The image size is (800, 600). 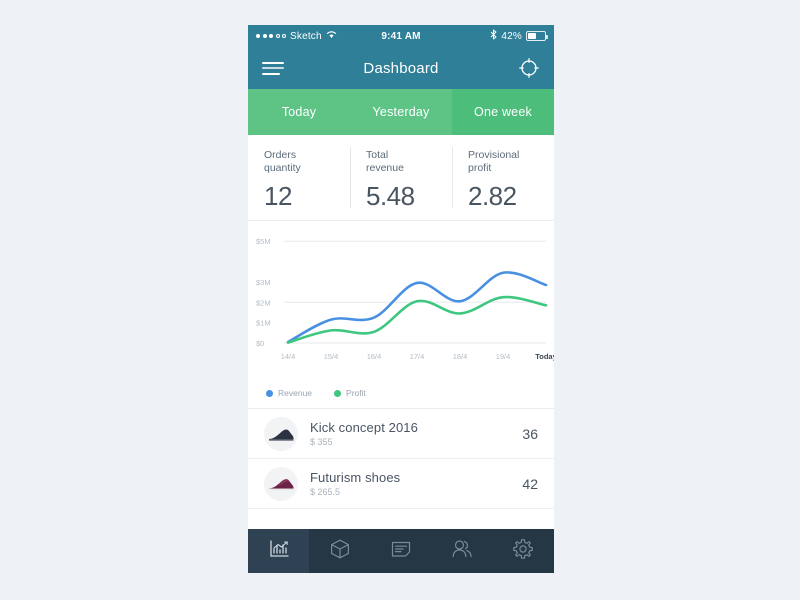 What do you see at coordinates (295, 393) in the screenshot?
I see `legend-label-revenue: Revenue` at bounding box center [295, 393].